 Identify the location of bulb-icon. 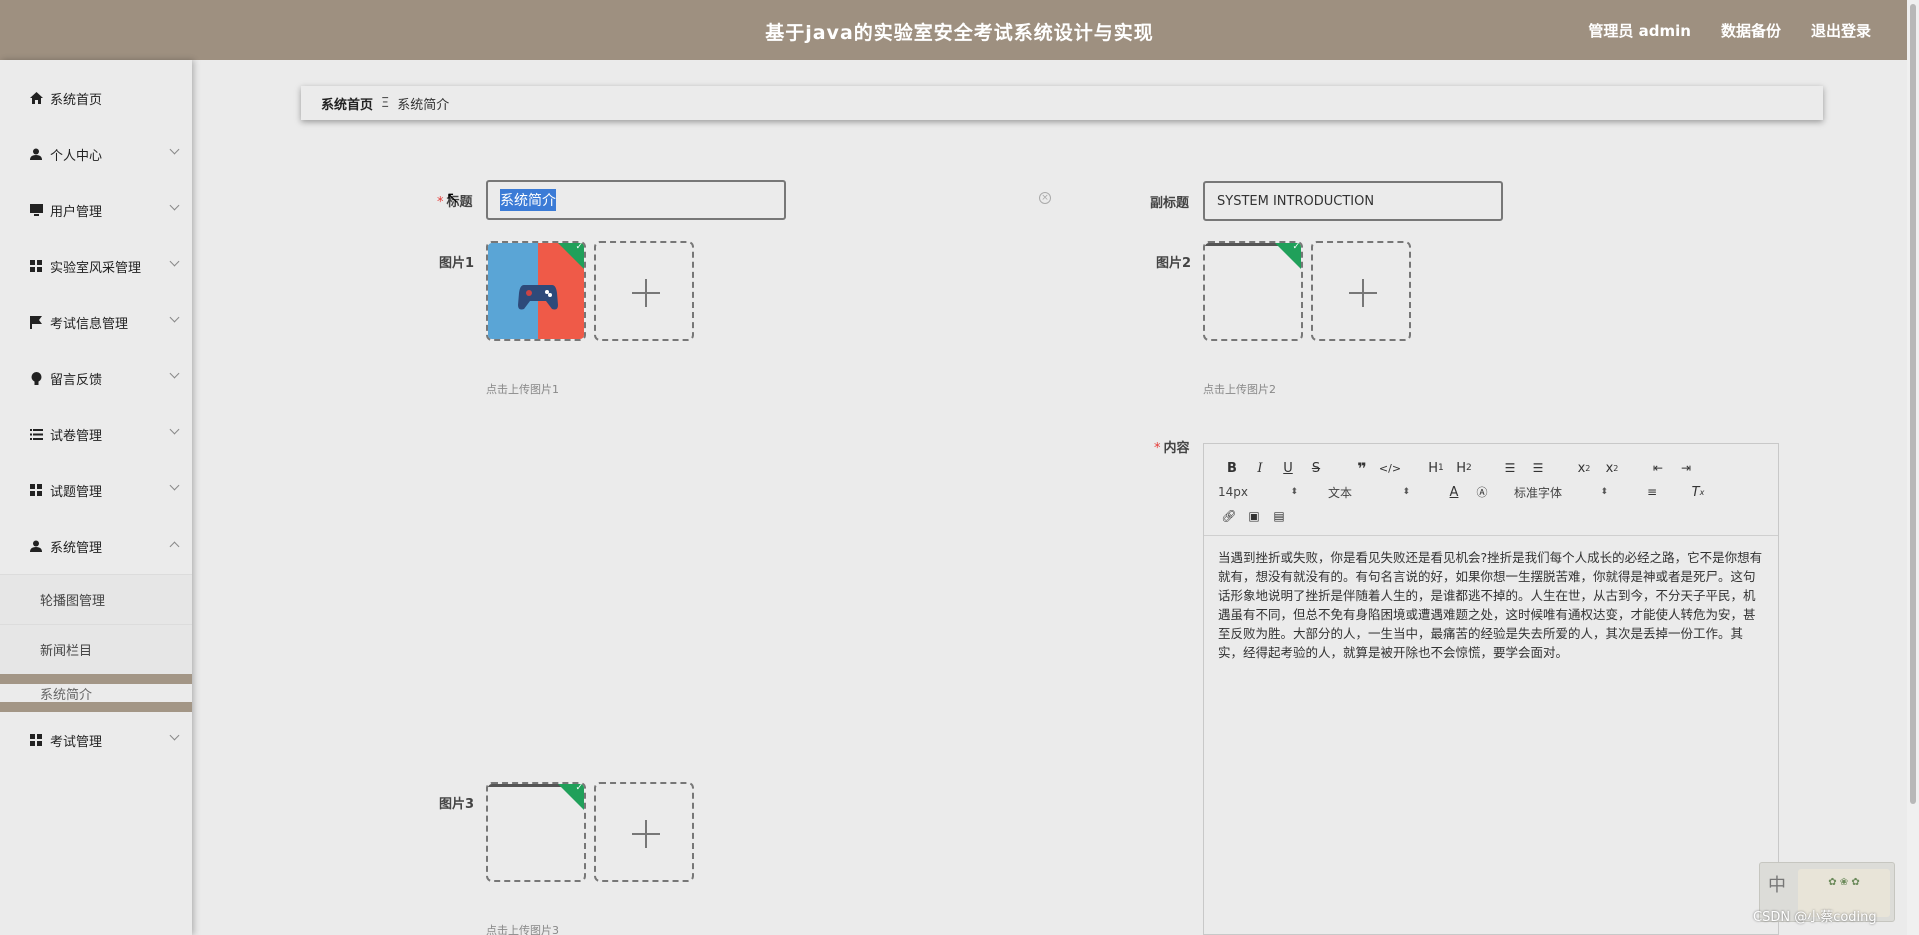
(36, 378).